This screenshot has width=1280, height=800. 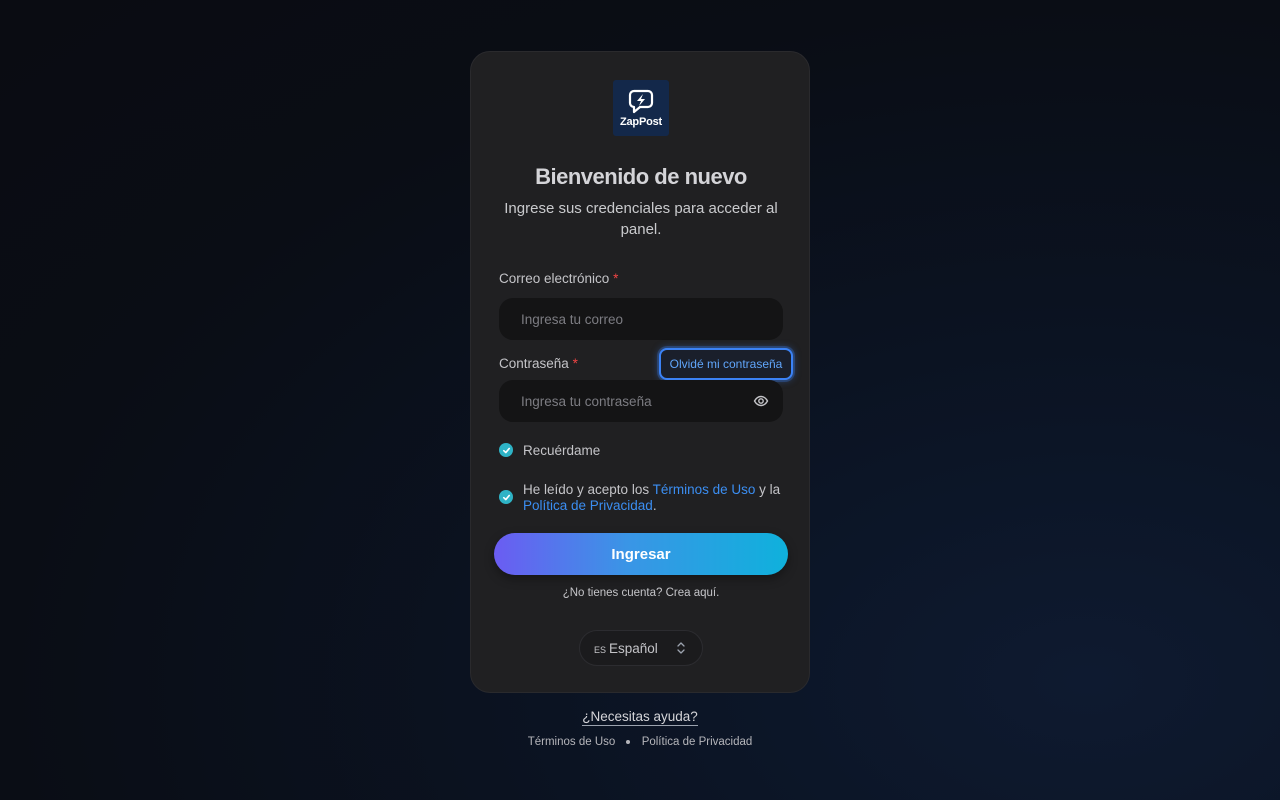 What do you see at coordinates (600, 649) in the screenshot?
I see `language-code: ES` at bounding box center [600, 649].